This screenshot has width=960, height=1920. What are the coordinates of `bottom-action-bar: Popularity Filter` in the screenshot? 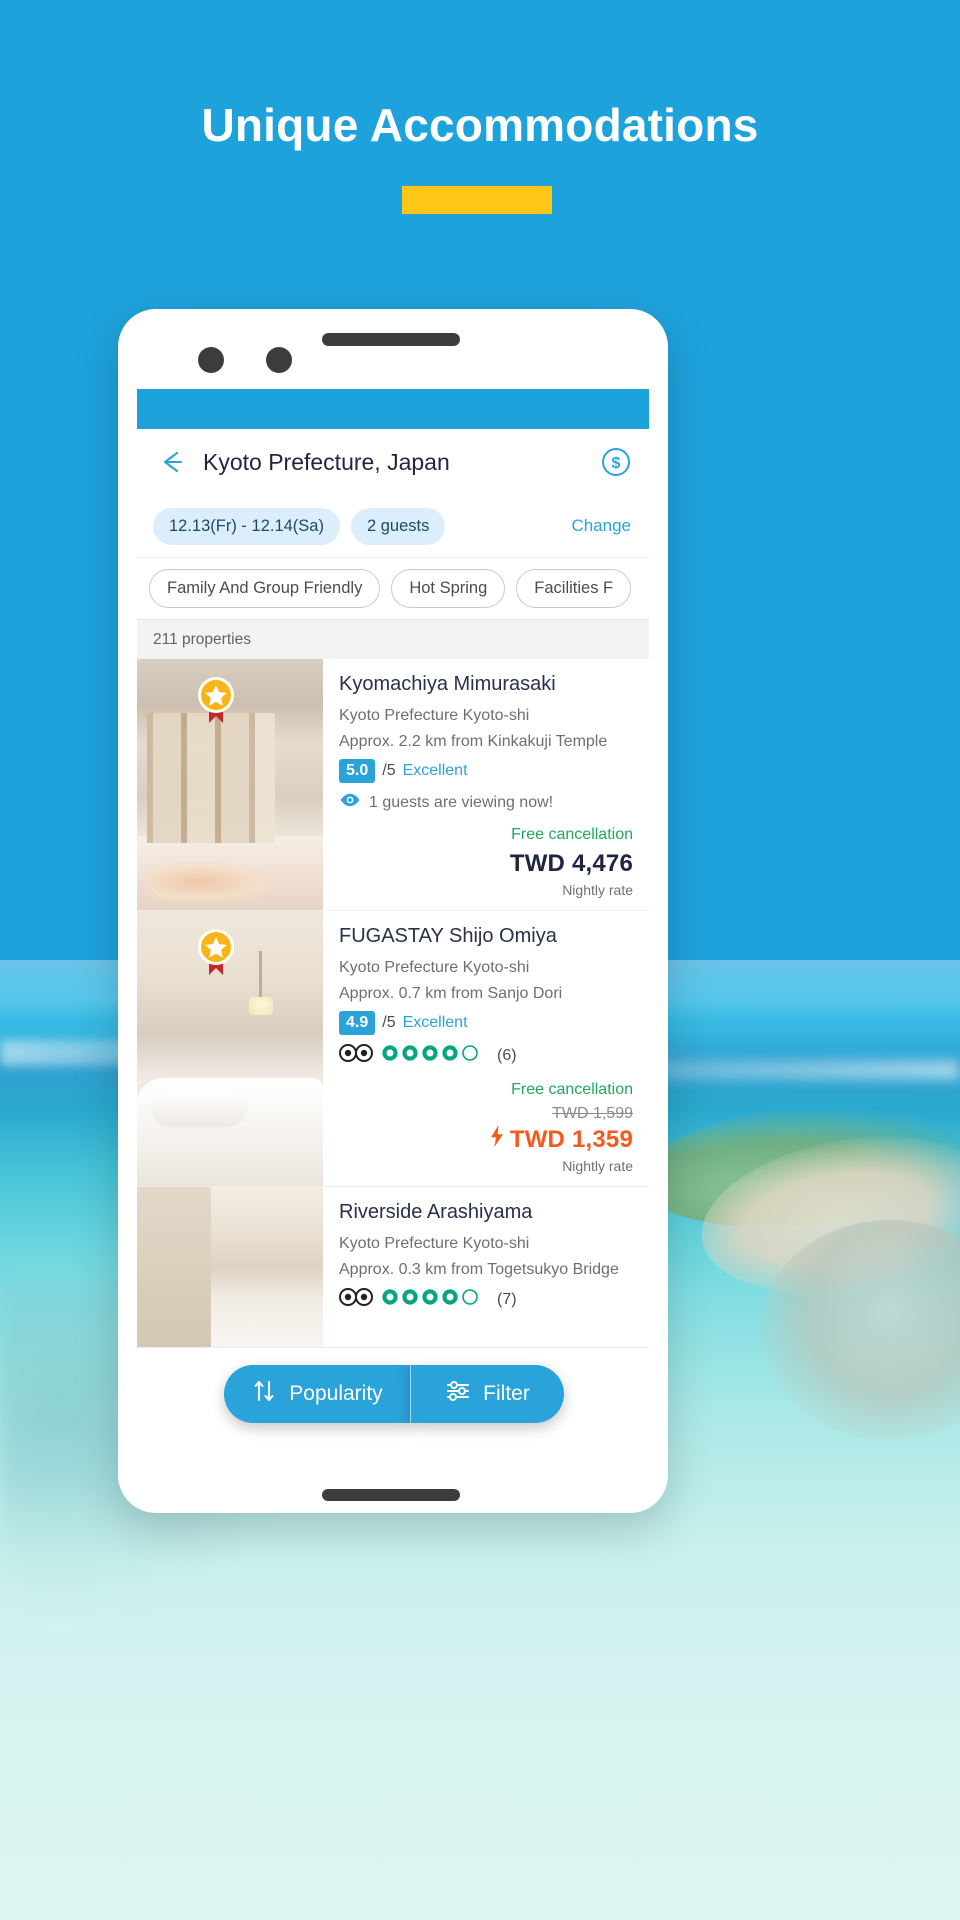 It's located at (394, 1394).